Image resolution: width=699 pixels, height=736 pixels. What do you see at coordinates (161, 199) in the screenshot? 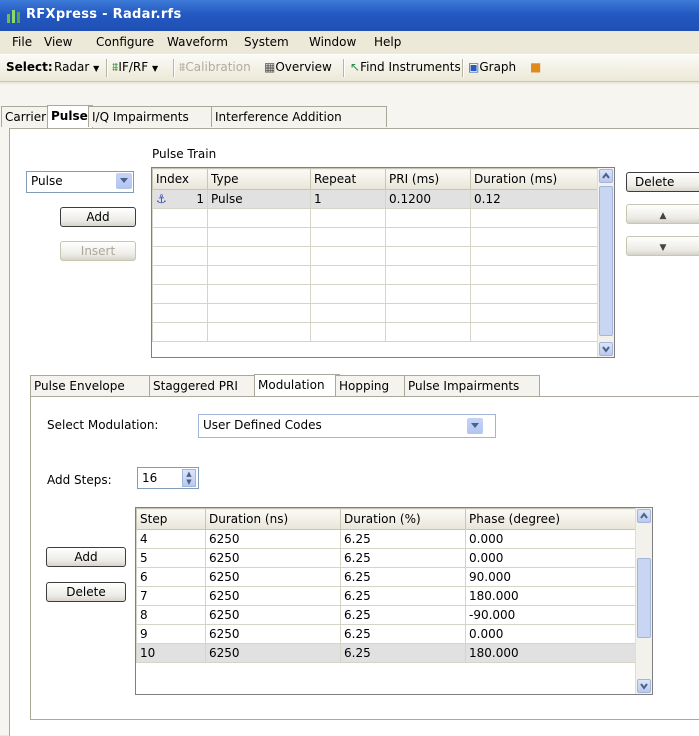
I see `anchor-icon: ⚓` at bounding box center [161, 199].